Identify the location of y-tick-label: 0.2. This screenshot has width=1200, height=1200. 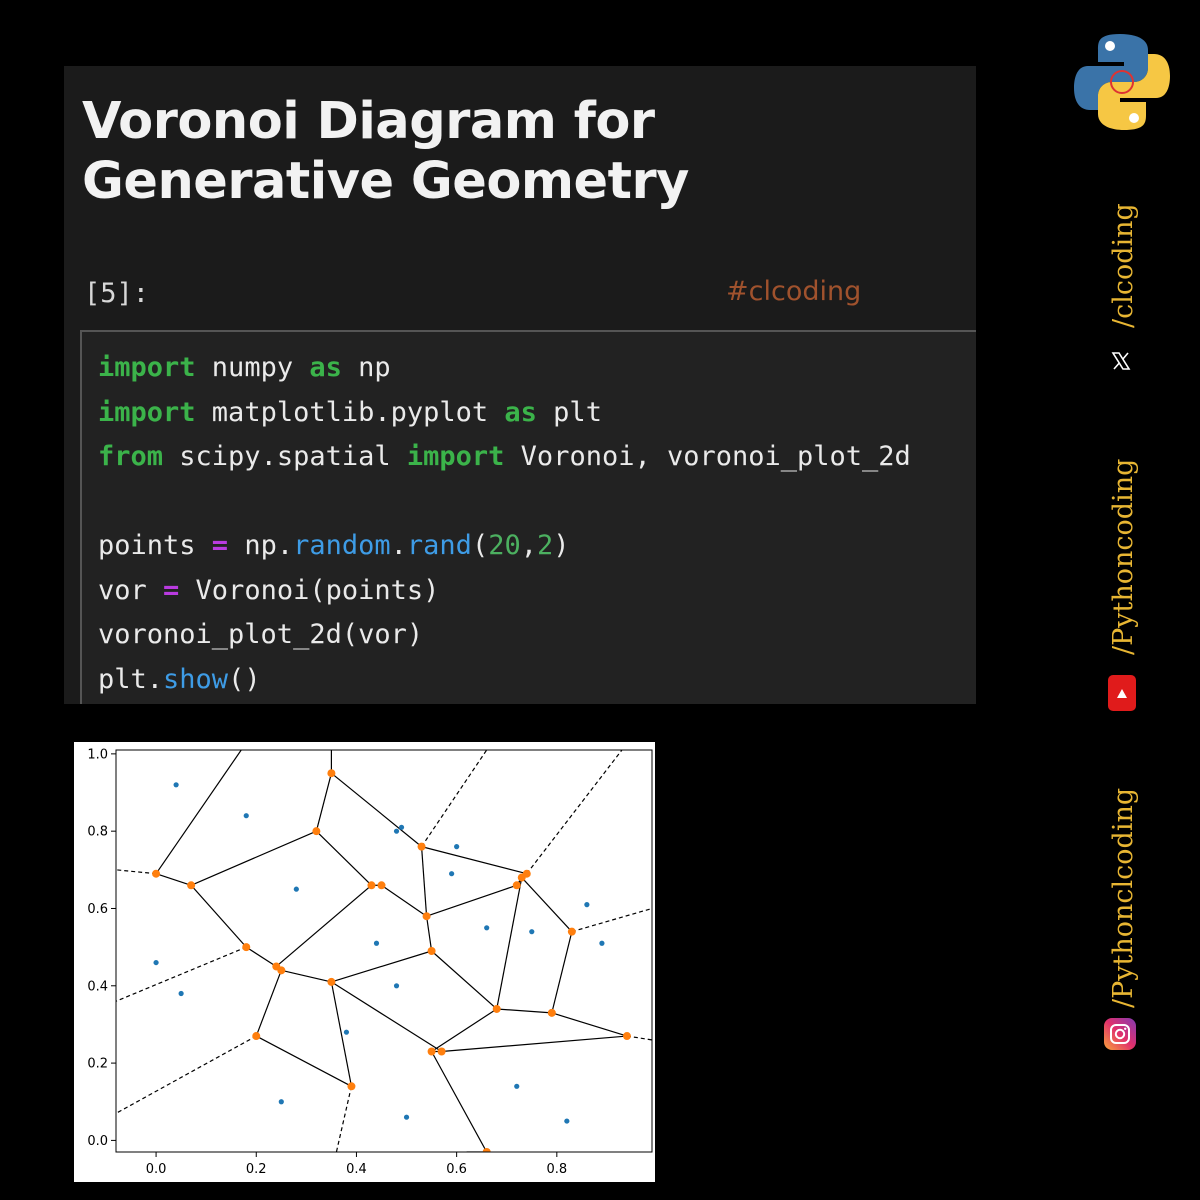
(97, 1064).